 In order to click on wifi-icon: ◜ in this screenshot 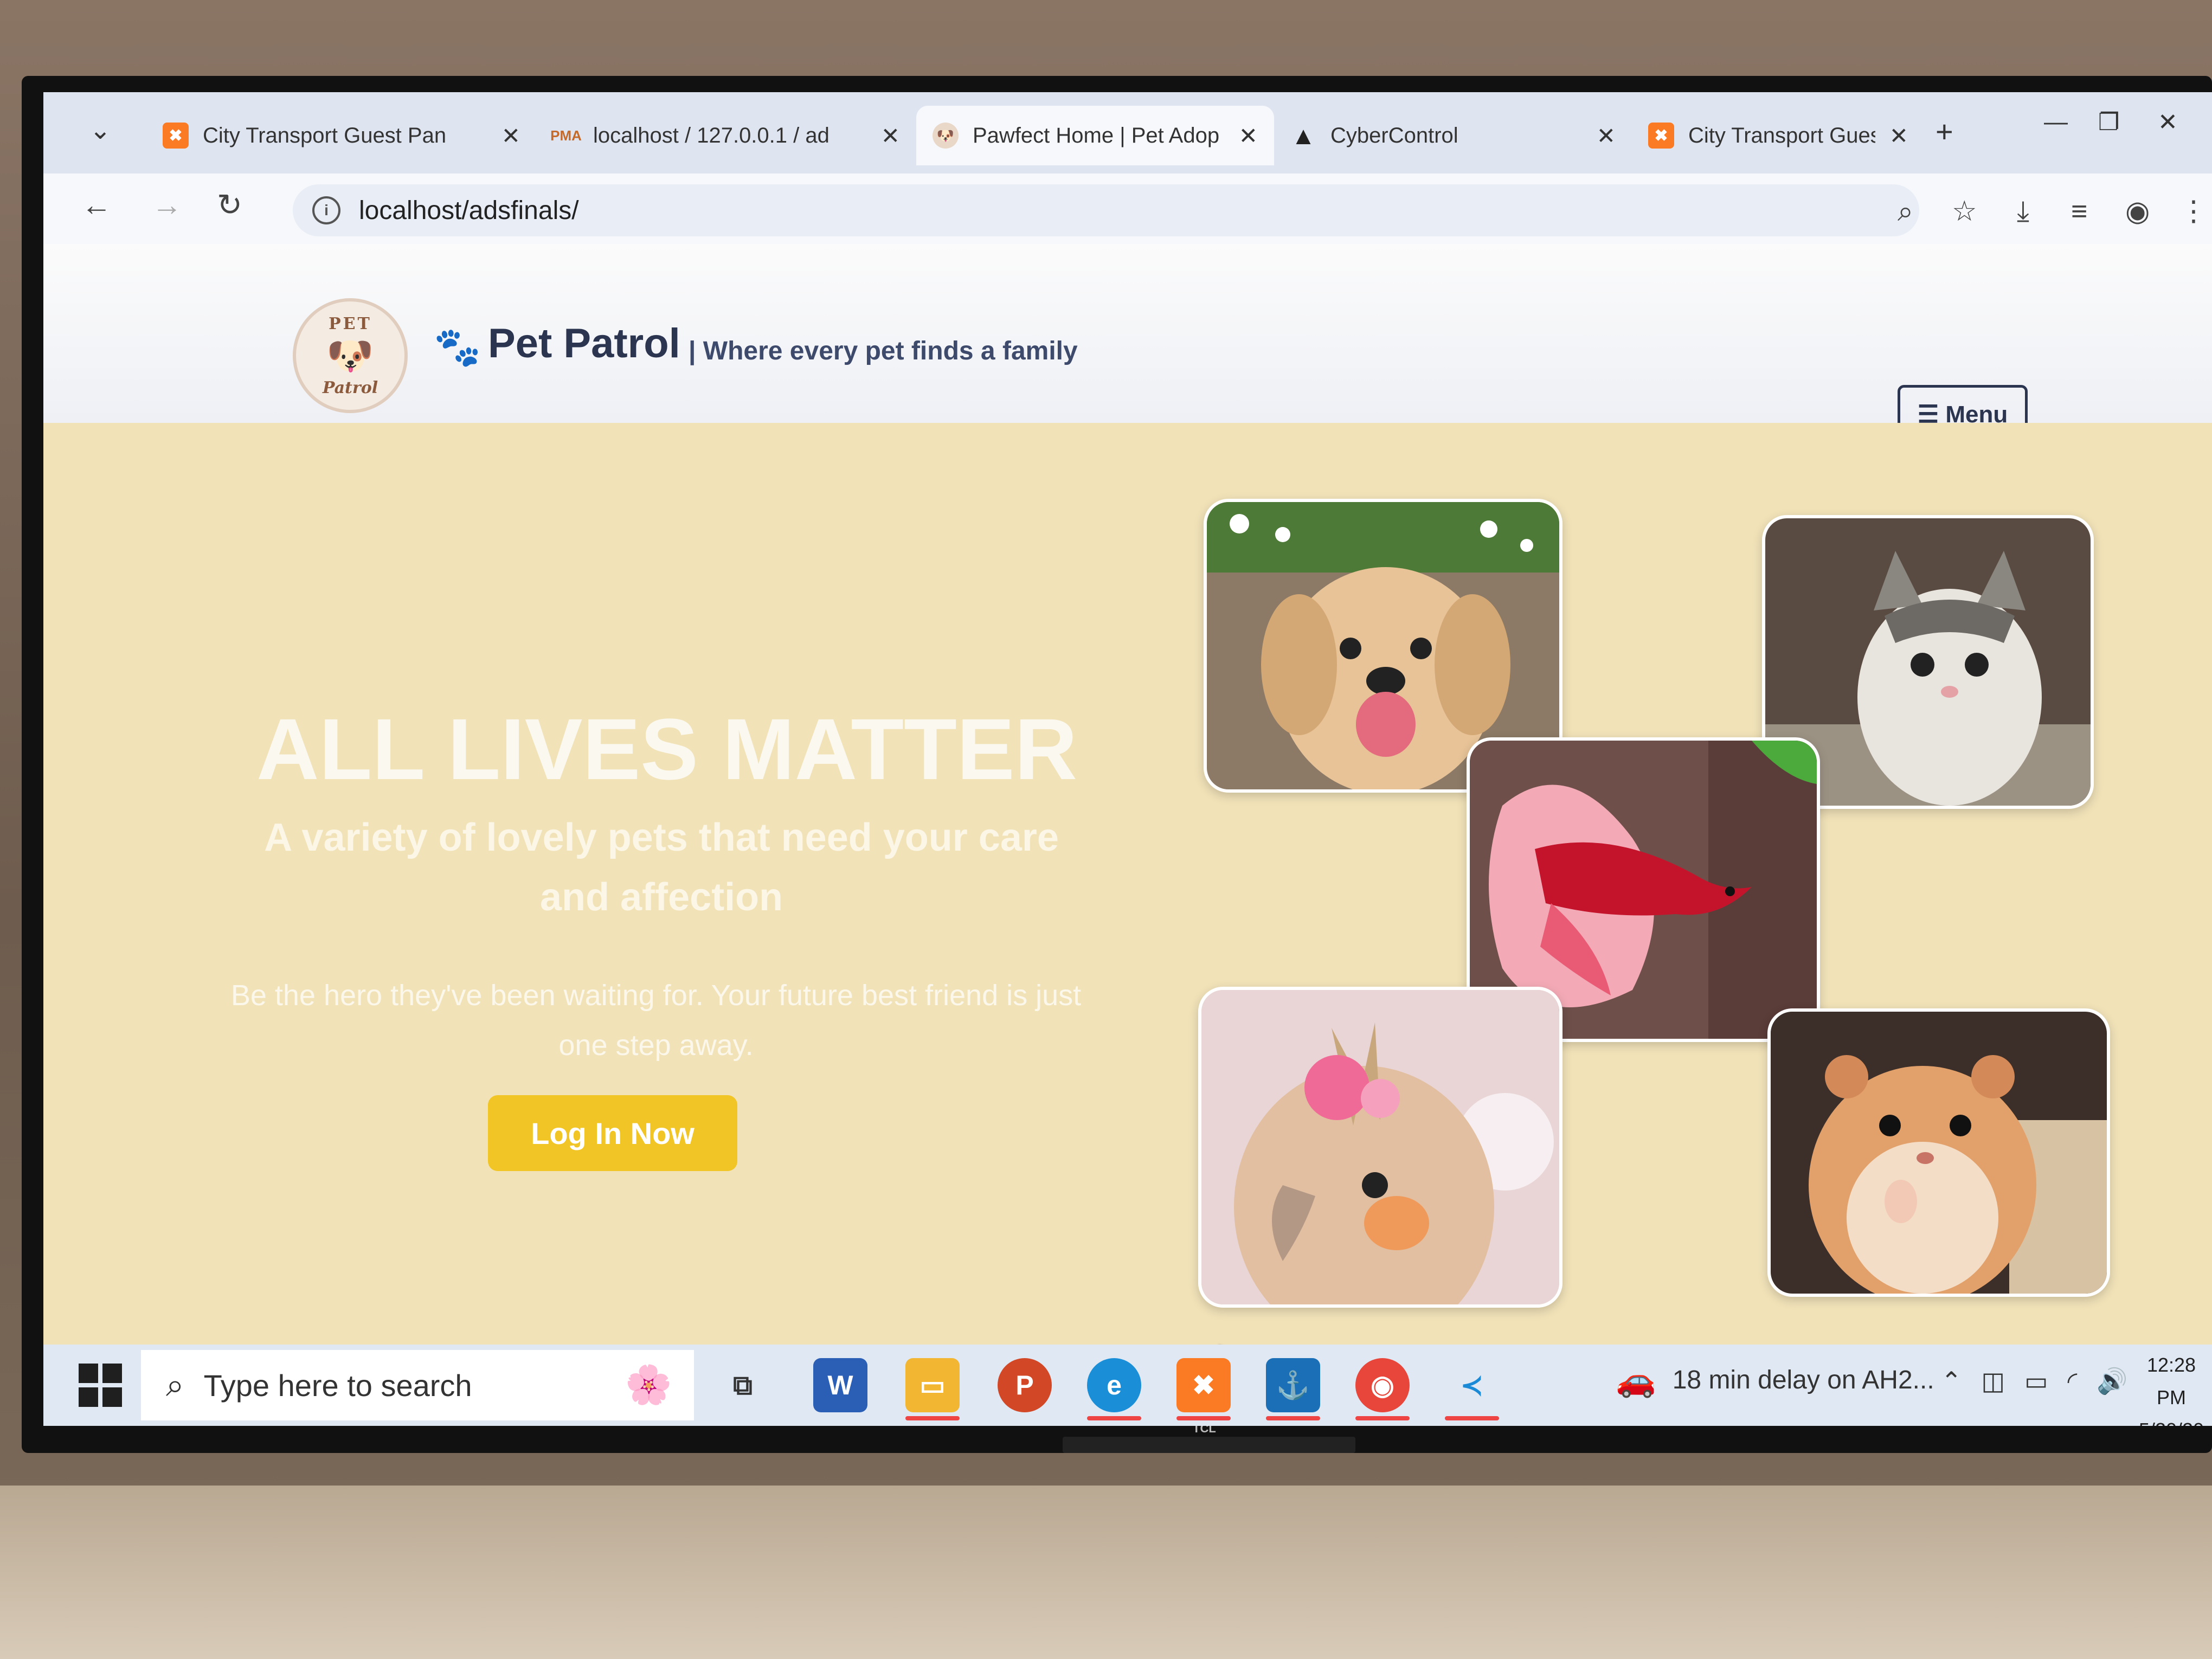, I will do `click(2072, 1381)`.